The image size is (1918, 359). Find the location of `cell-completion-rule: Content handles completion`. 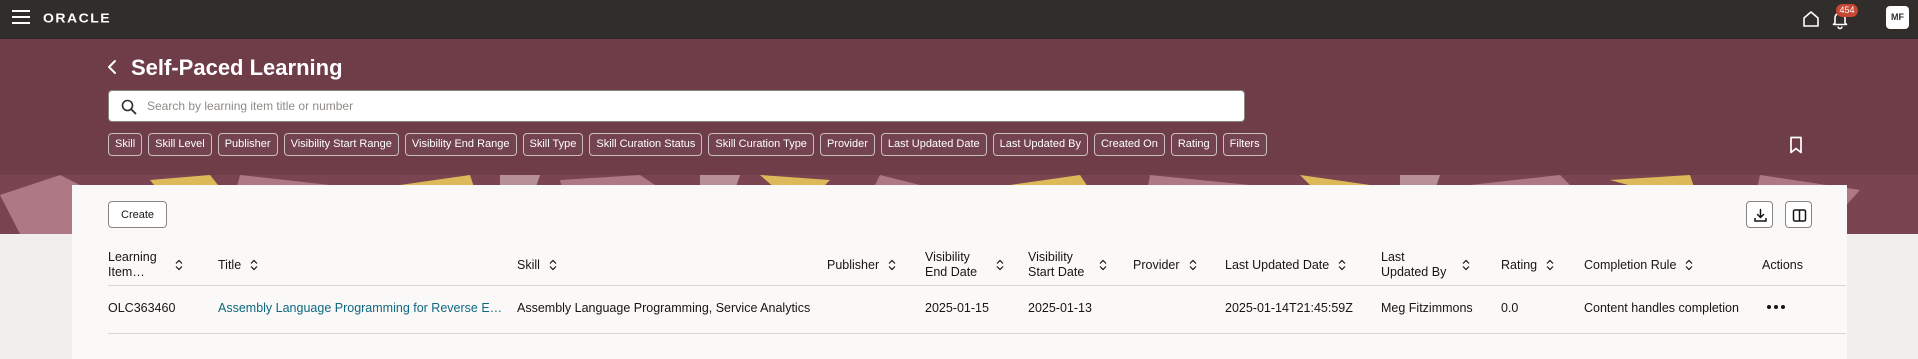

cell-completion-rule: Content handles completion is located at coordinates (1661, 308).